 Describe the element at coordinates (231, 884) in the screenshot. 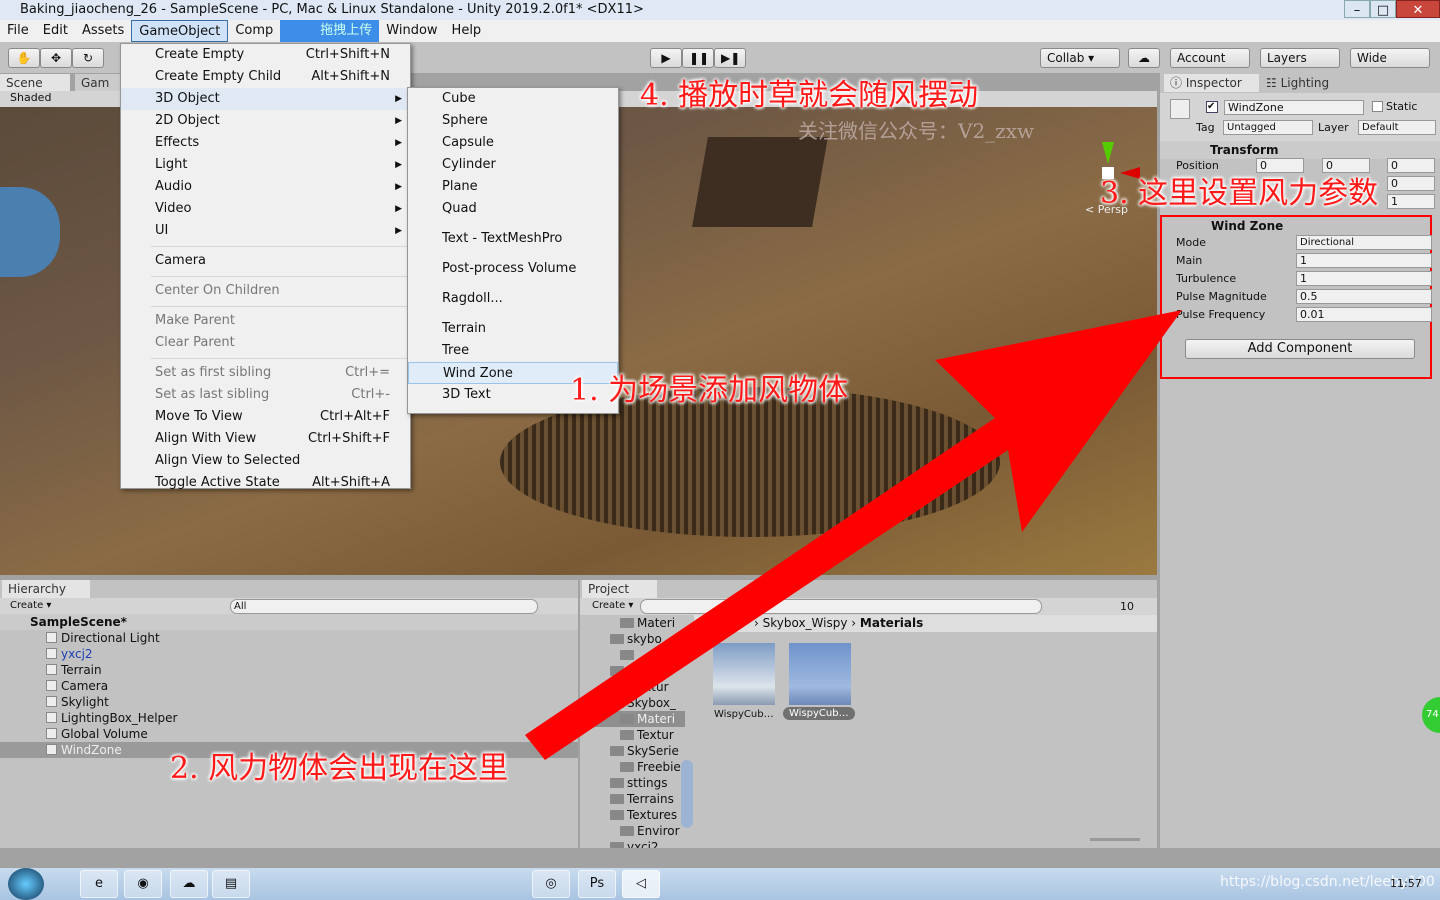

I see `explorer-icon: ▤` at that location.